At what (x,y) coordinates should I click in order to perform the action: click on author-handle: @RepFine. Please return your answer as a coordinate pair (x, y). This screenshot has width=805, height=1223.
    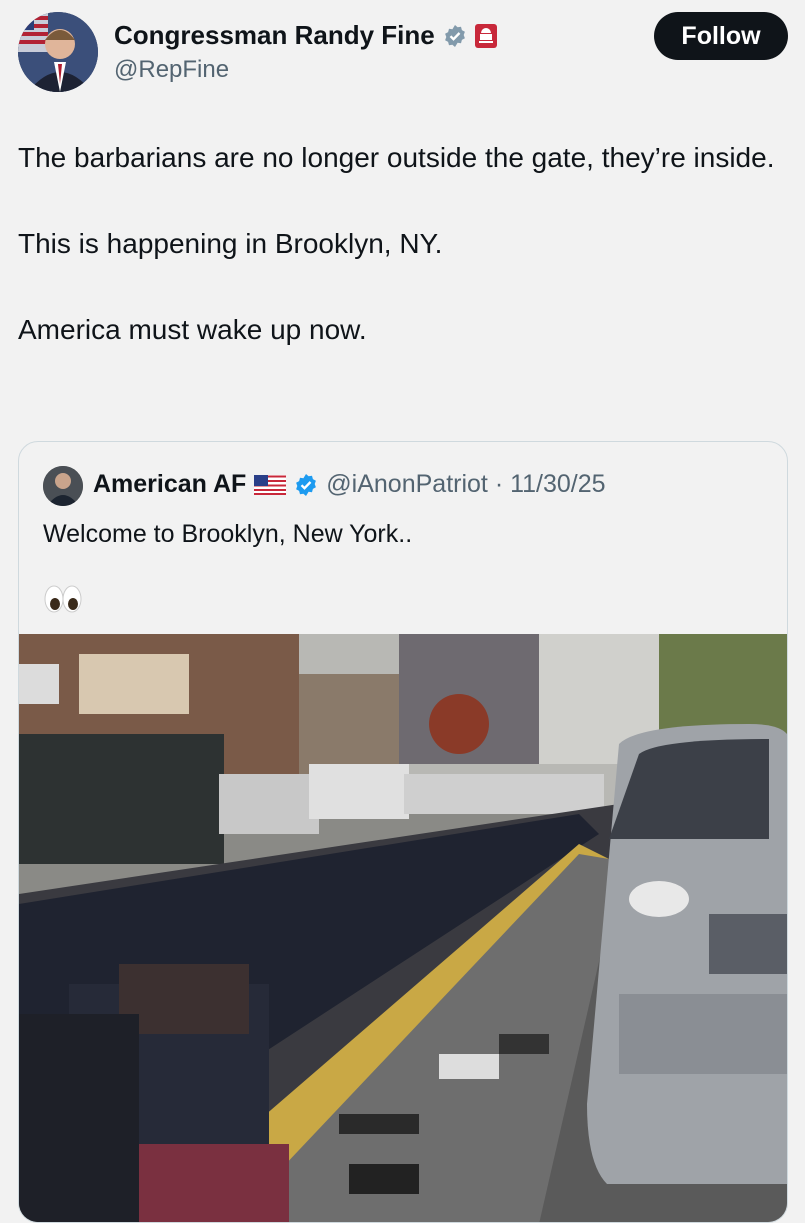
    Looking at the image, I should click on (171, 70).